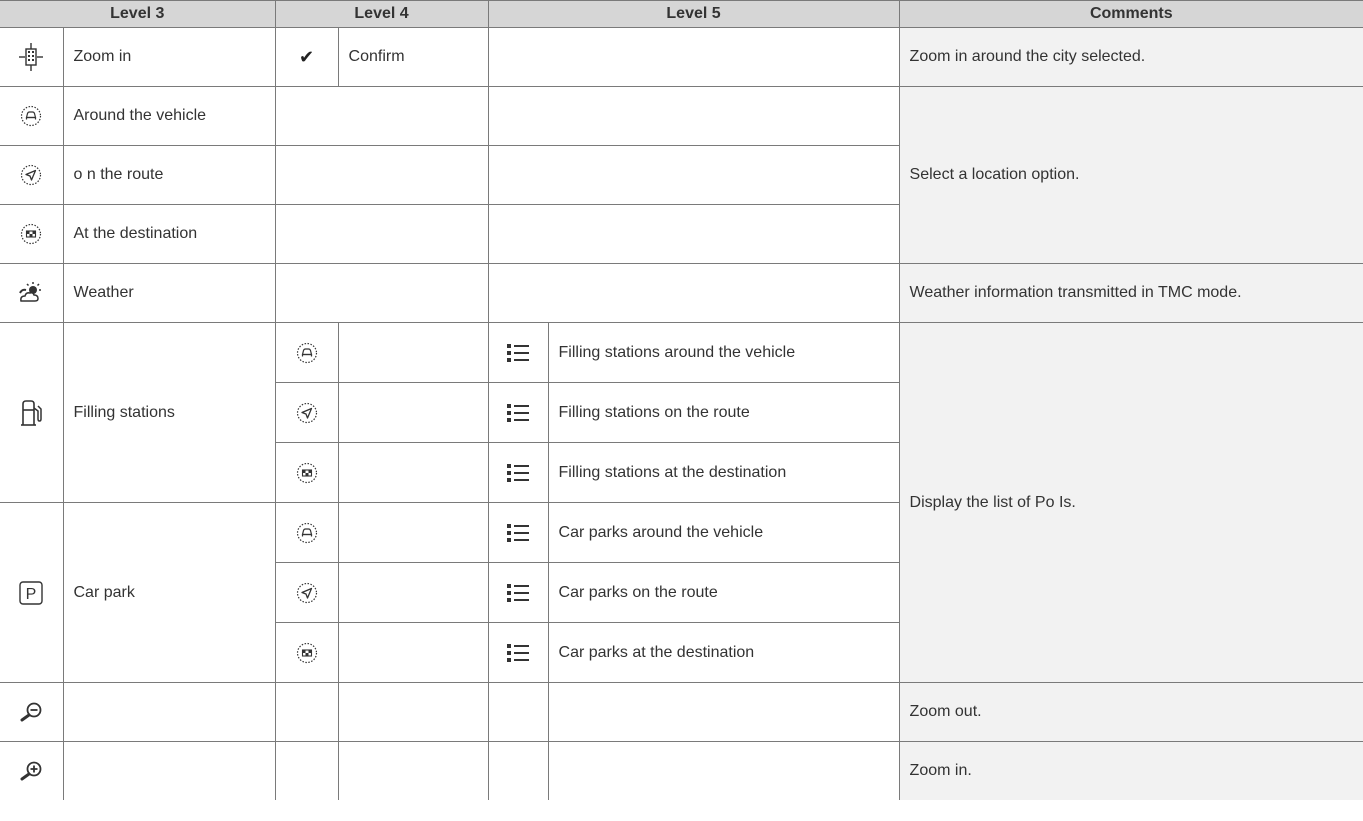 The image size is (1363, 821). What do you see at coordinates (138, 14) in the screenshot?
I see `header-level-3: Level 3` at bounding box center [138, 14].